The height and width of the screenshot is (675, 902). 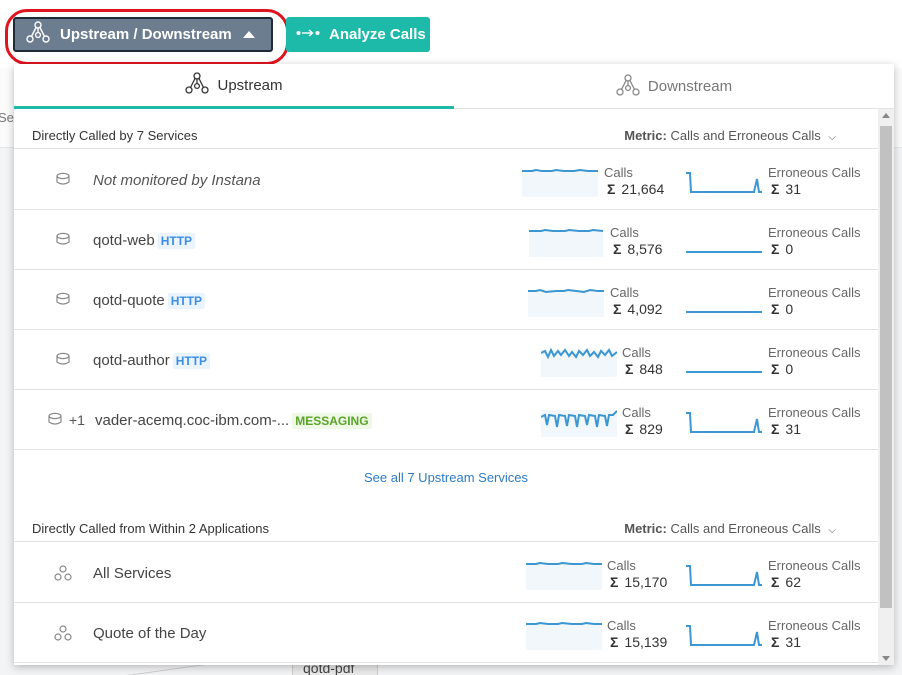 I want to click on tab-upstream: Upstream, so click(x=234, y=86).